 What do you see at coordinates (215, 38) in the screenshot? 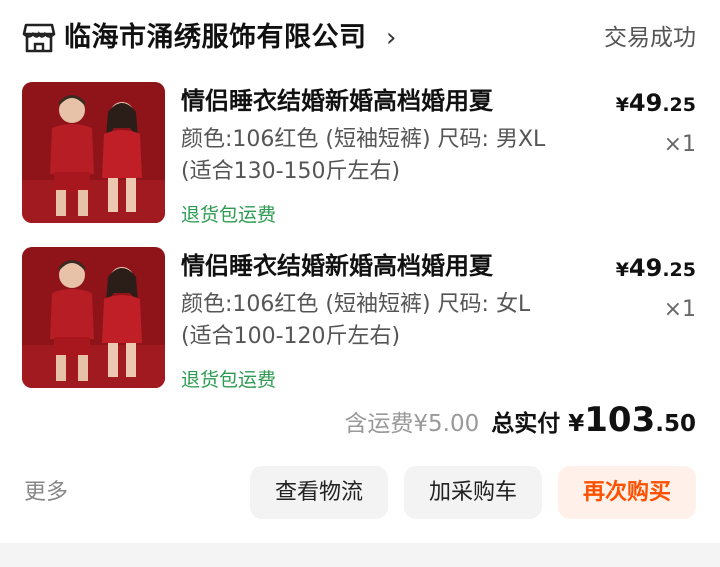
I see `shop-name-link: 临海市涌绣服饰有限公司` at bounding box center [215, 38].